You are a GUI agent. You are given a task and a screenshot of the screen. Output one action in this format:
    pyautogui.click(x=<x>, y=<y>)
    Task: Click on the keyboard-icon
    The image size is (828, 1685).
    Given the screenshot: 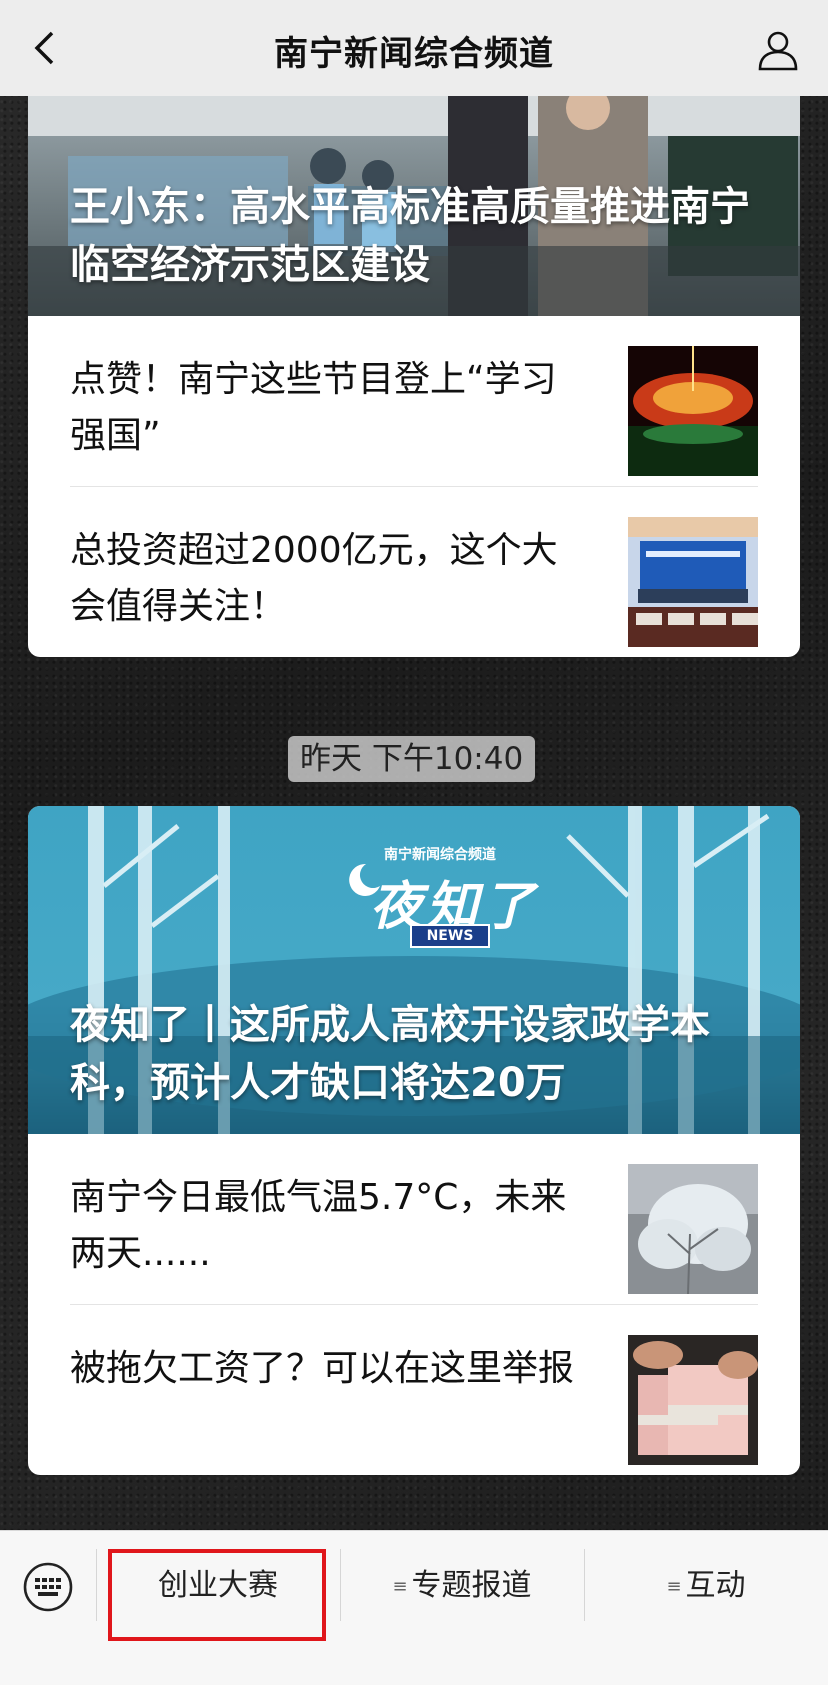 What is the action you would take?
    pyautogui.click(x=48, y=1587)
    